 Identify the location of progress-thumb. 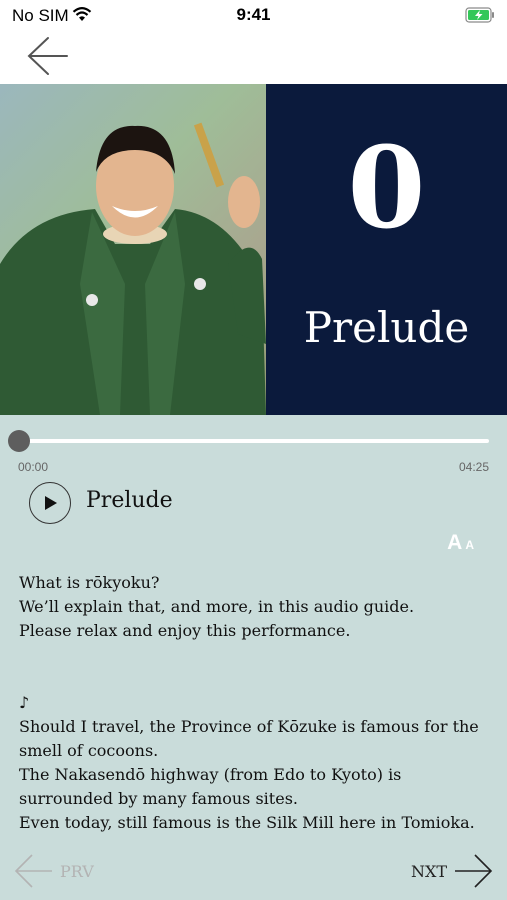
(19, 441).